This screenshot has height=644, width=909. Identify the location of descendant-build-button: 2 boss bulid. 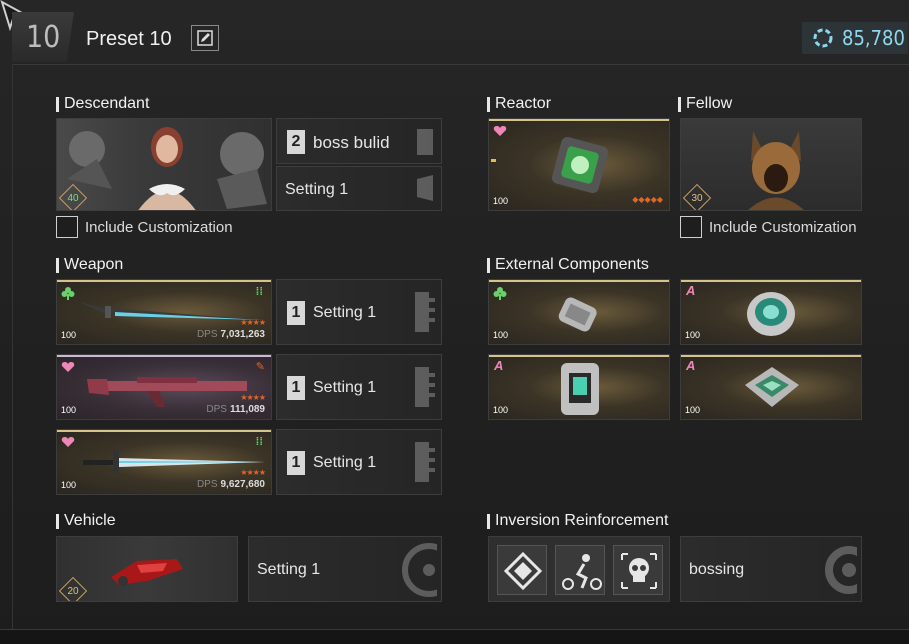
(359, 141).